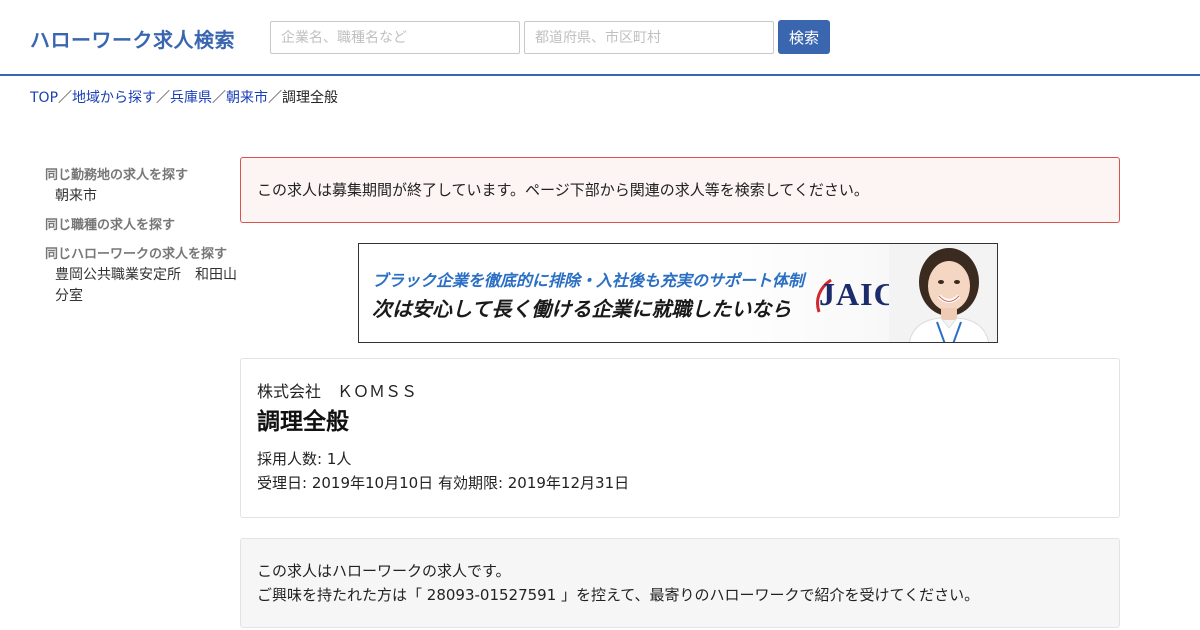 Image resolution: width=1200 pixels, height=630 pixels. What do you see at coordinates (582, 309) in the screenshot?
I see `banner-headline: 次は安心して長く働ける企業に就職したいなら` at bounding box center [582, 309].